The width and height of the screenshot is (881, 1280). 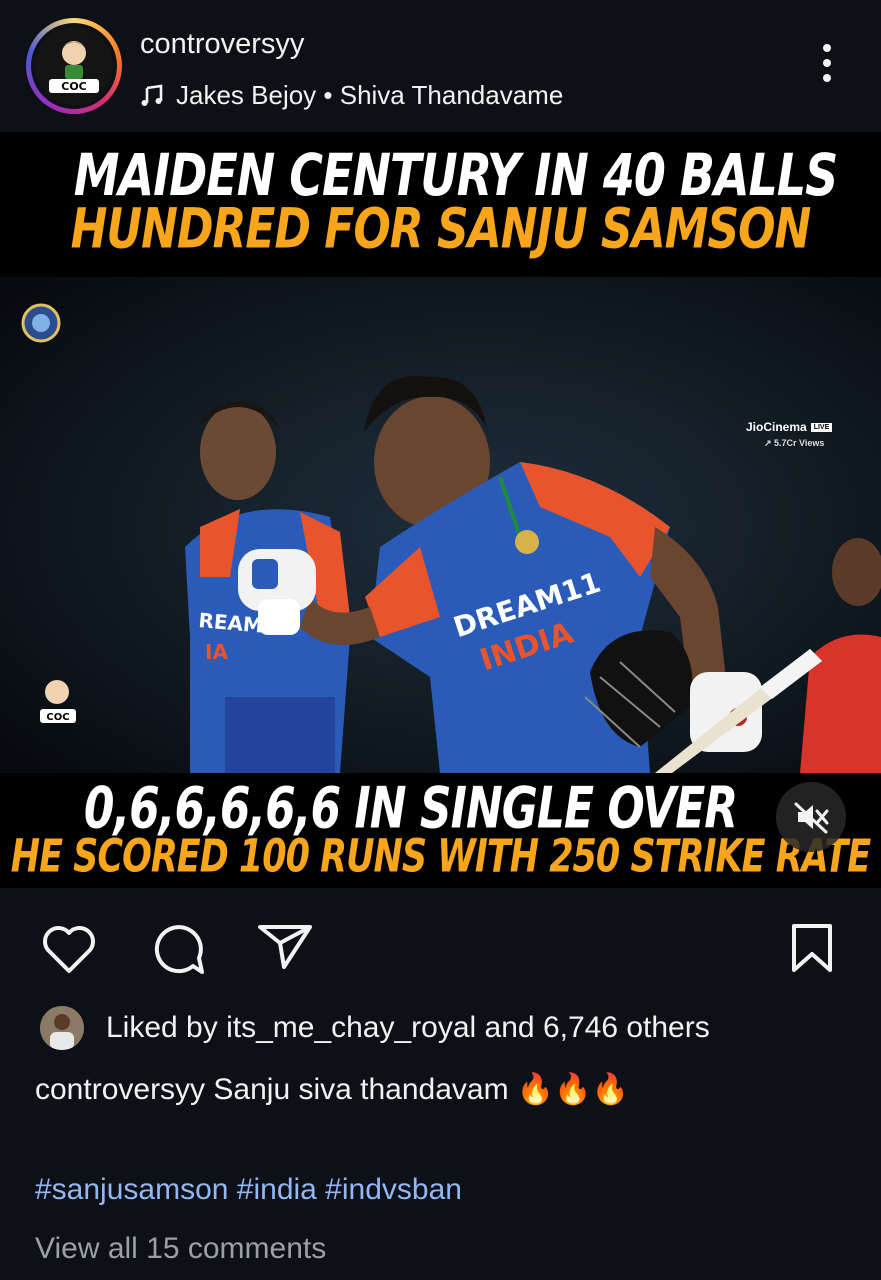 I want to click on liker-avatar, so click(x=62, y=1028).